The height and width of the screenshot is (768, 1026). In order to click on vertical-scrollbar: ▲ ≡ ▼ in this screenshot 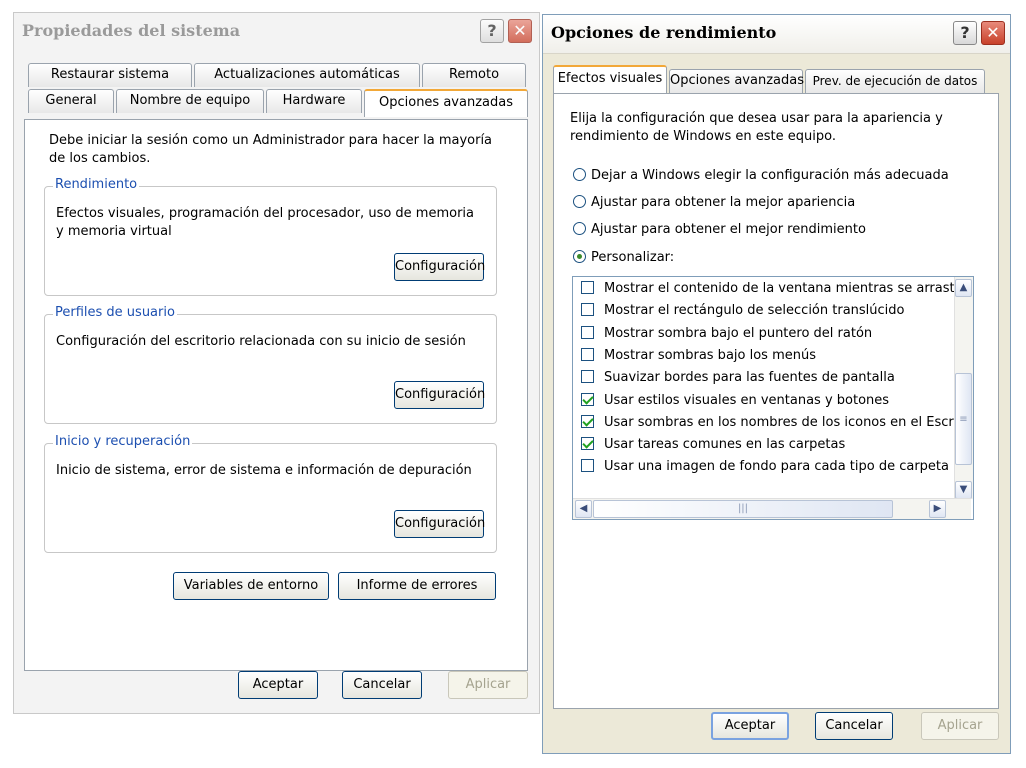, I will do `click(963, 388)`.